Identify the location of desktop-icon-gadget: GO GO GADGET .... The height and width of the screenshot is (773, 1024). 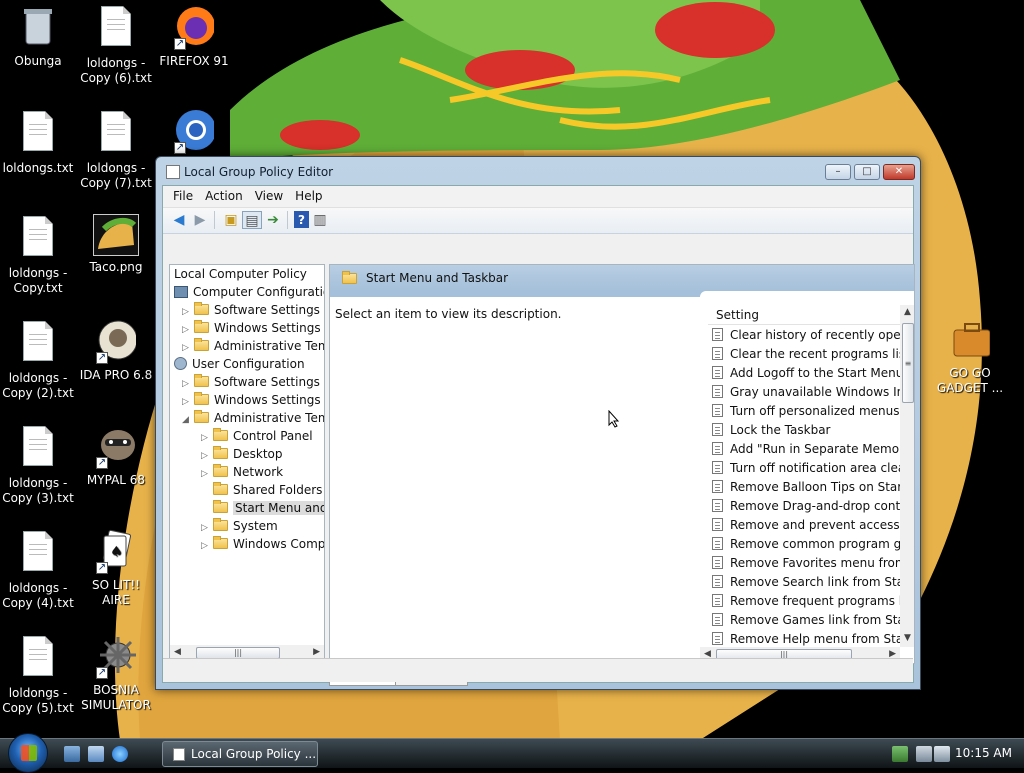
(970, 356).